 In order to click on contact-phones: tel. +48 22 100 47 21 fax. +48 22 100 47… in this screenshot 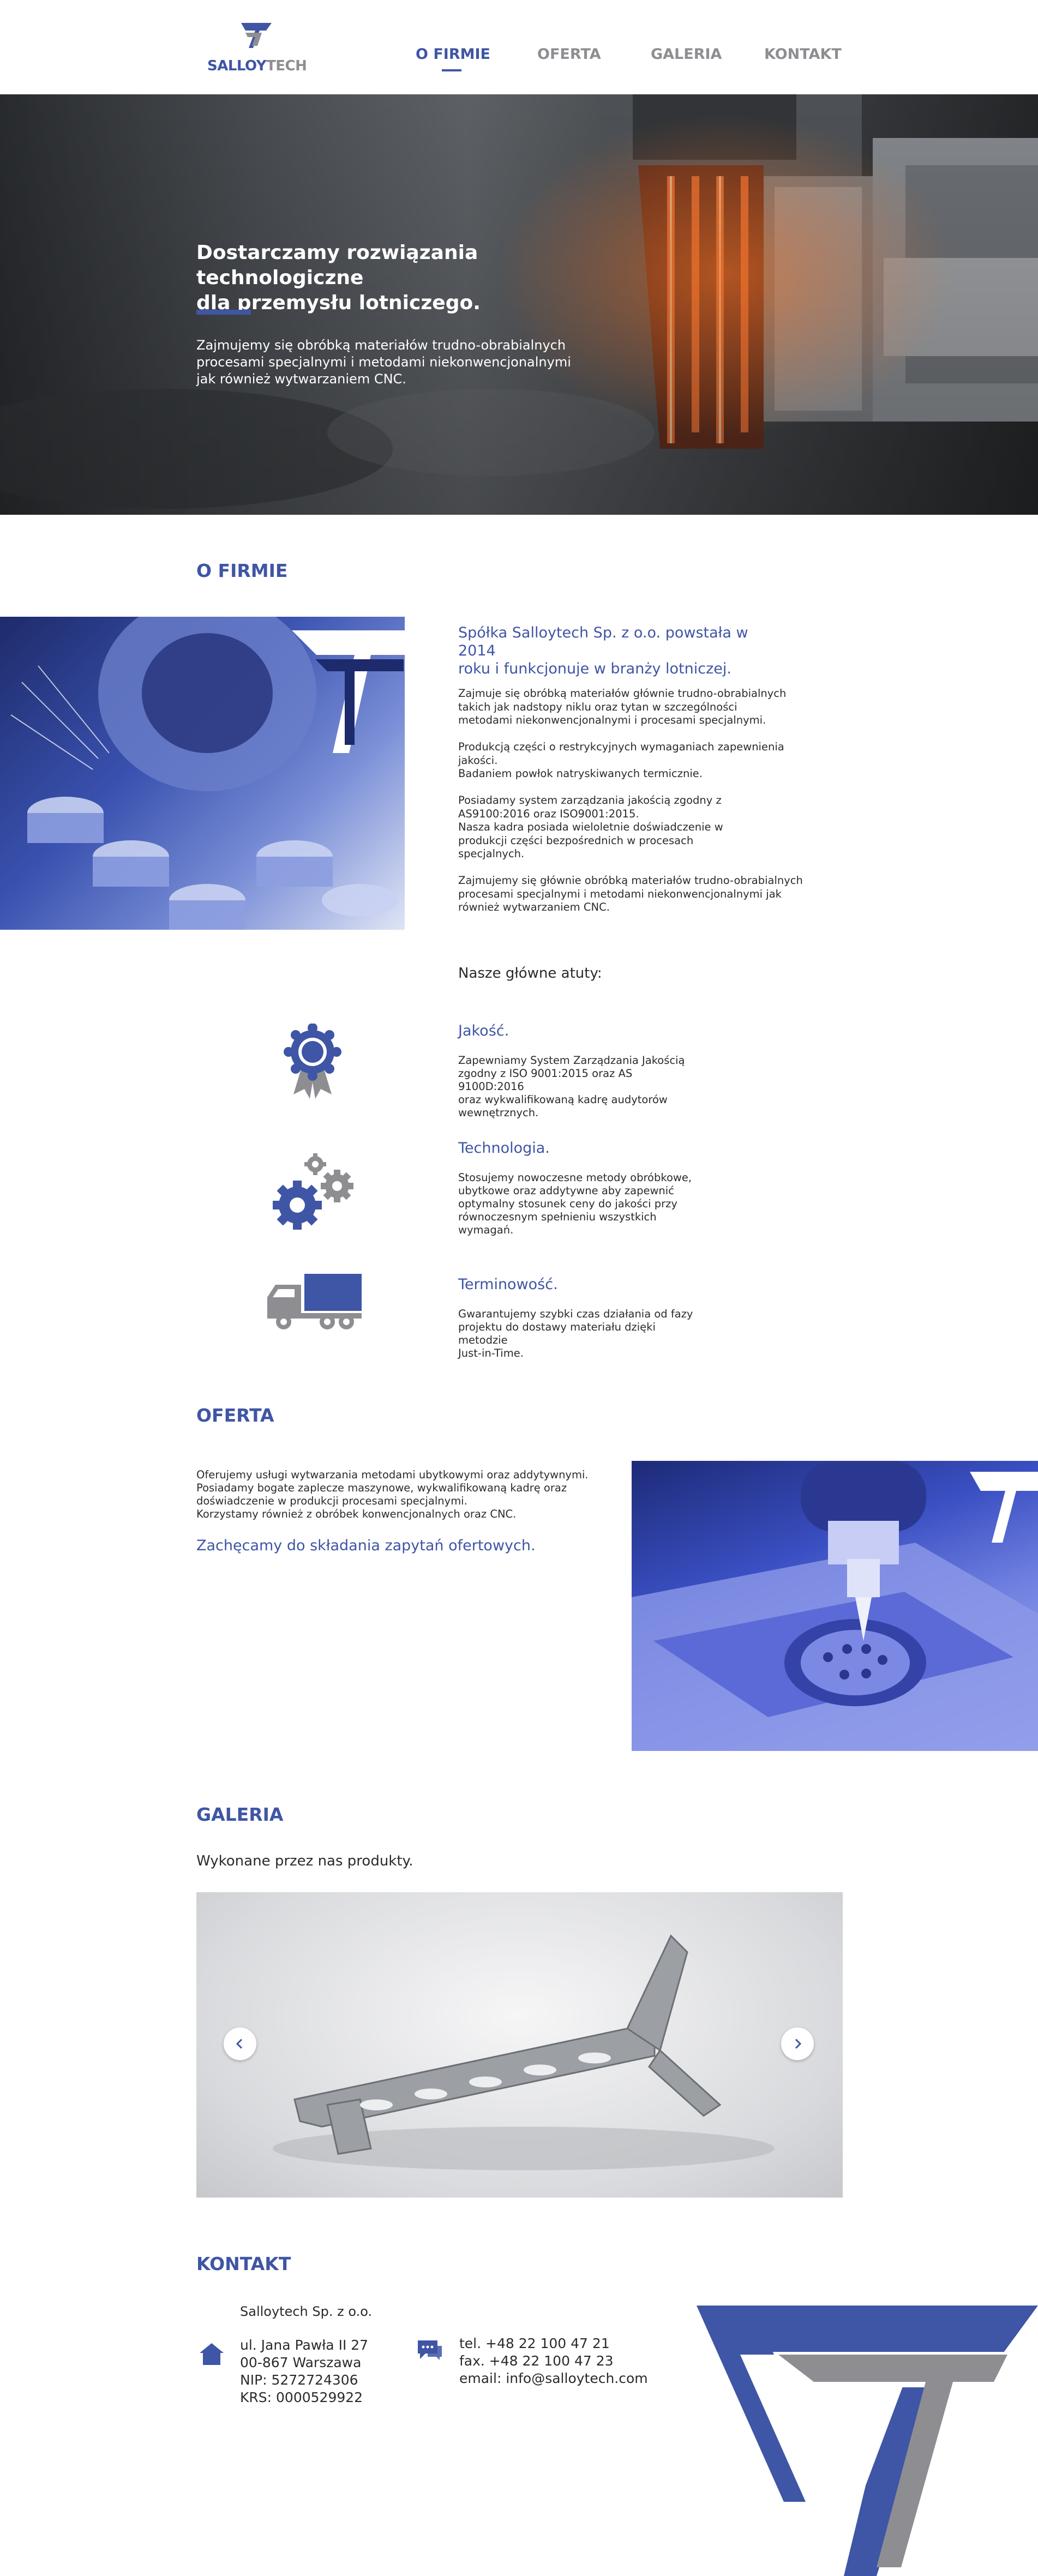, I will do `click(553, 2361)`.